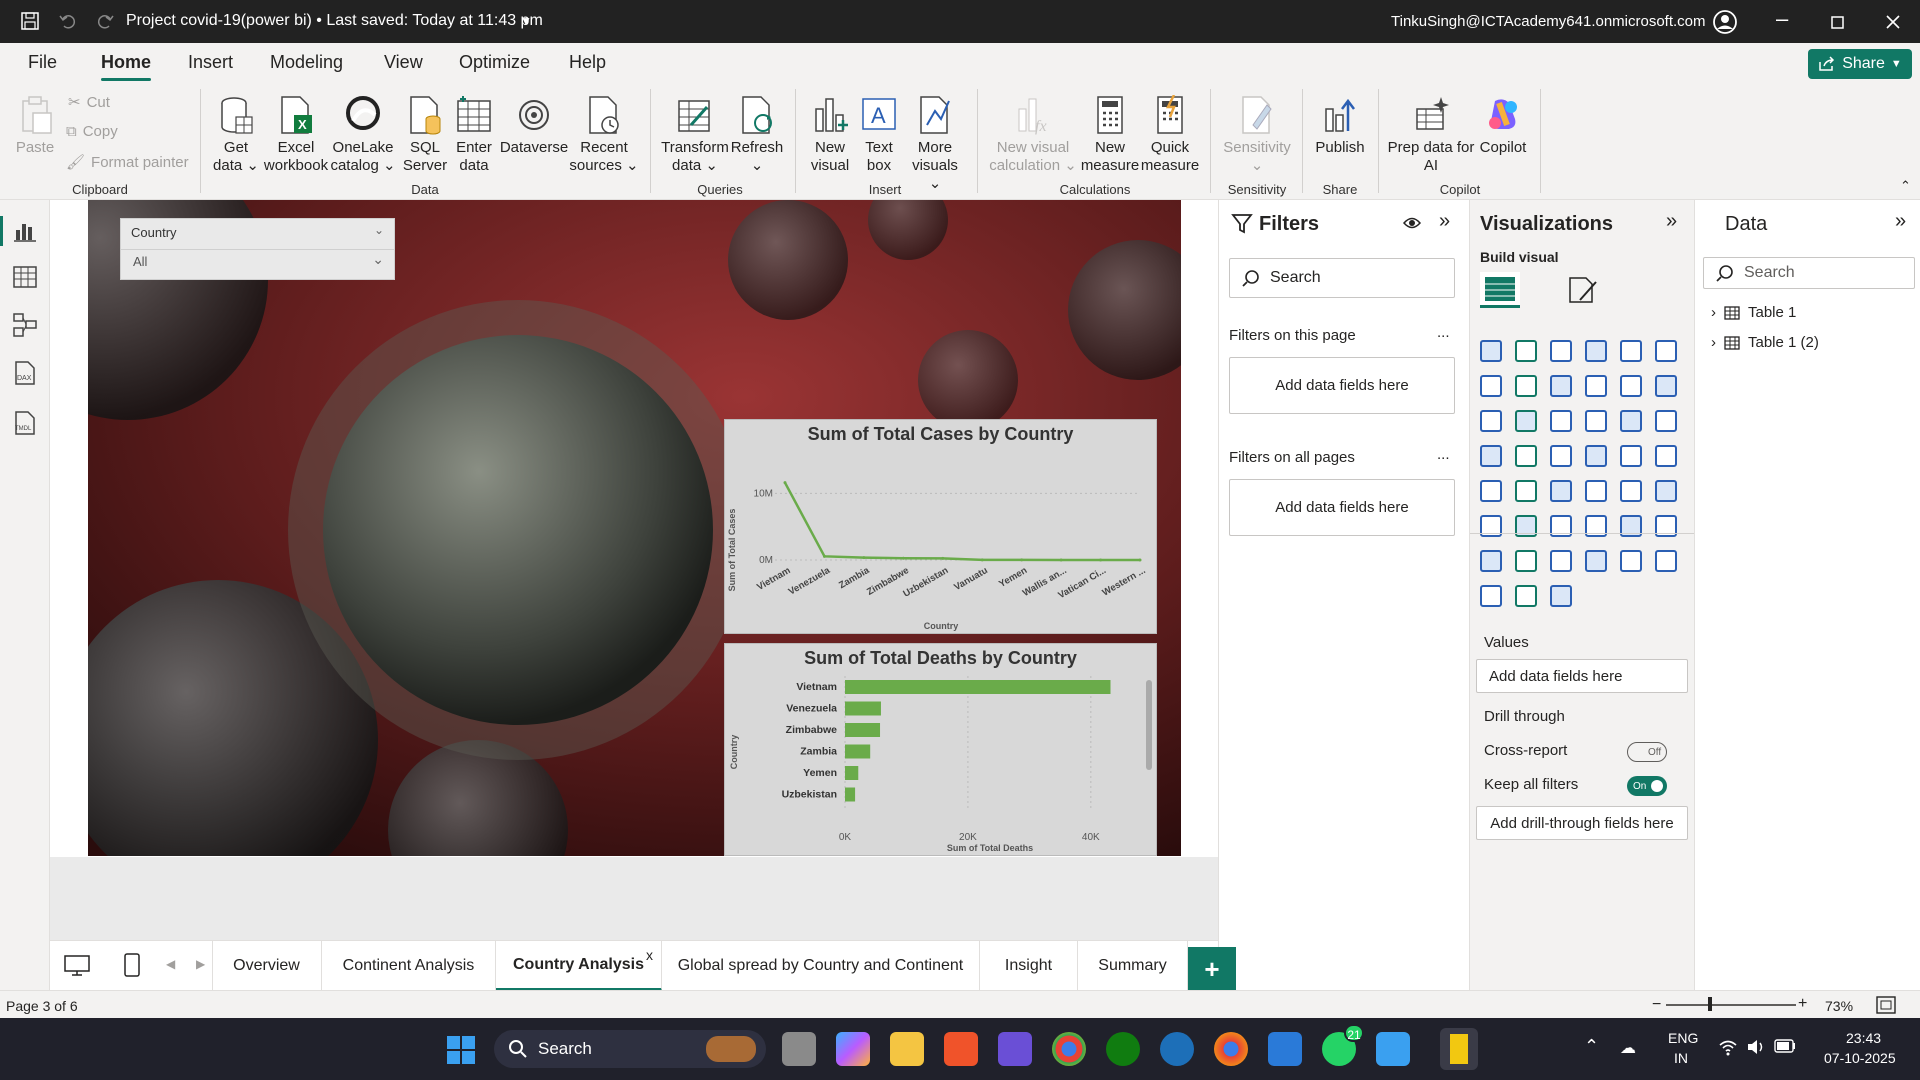 The width and height of the screenshot is (1920, 1080). I want to click on table-item: › Table 1 (2), so click(1765, 342).